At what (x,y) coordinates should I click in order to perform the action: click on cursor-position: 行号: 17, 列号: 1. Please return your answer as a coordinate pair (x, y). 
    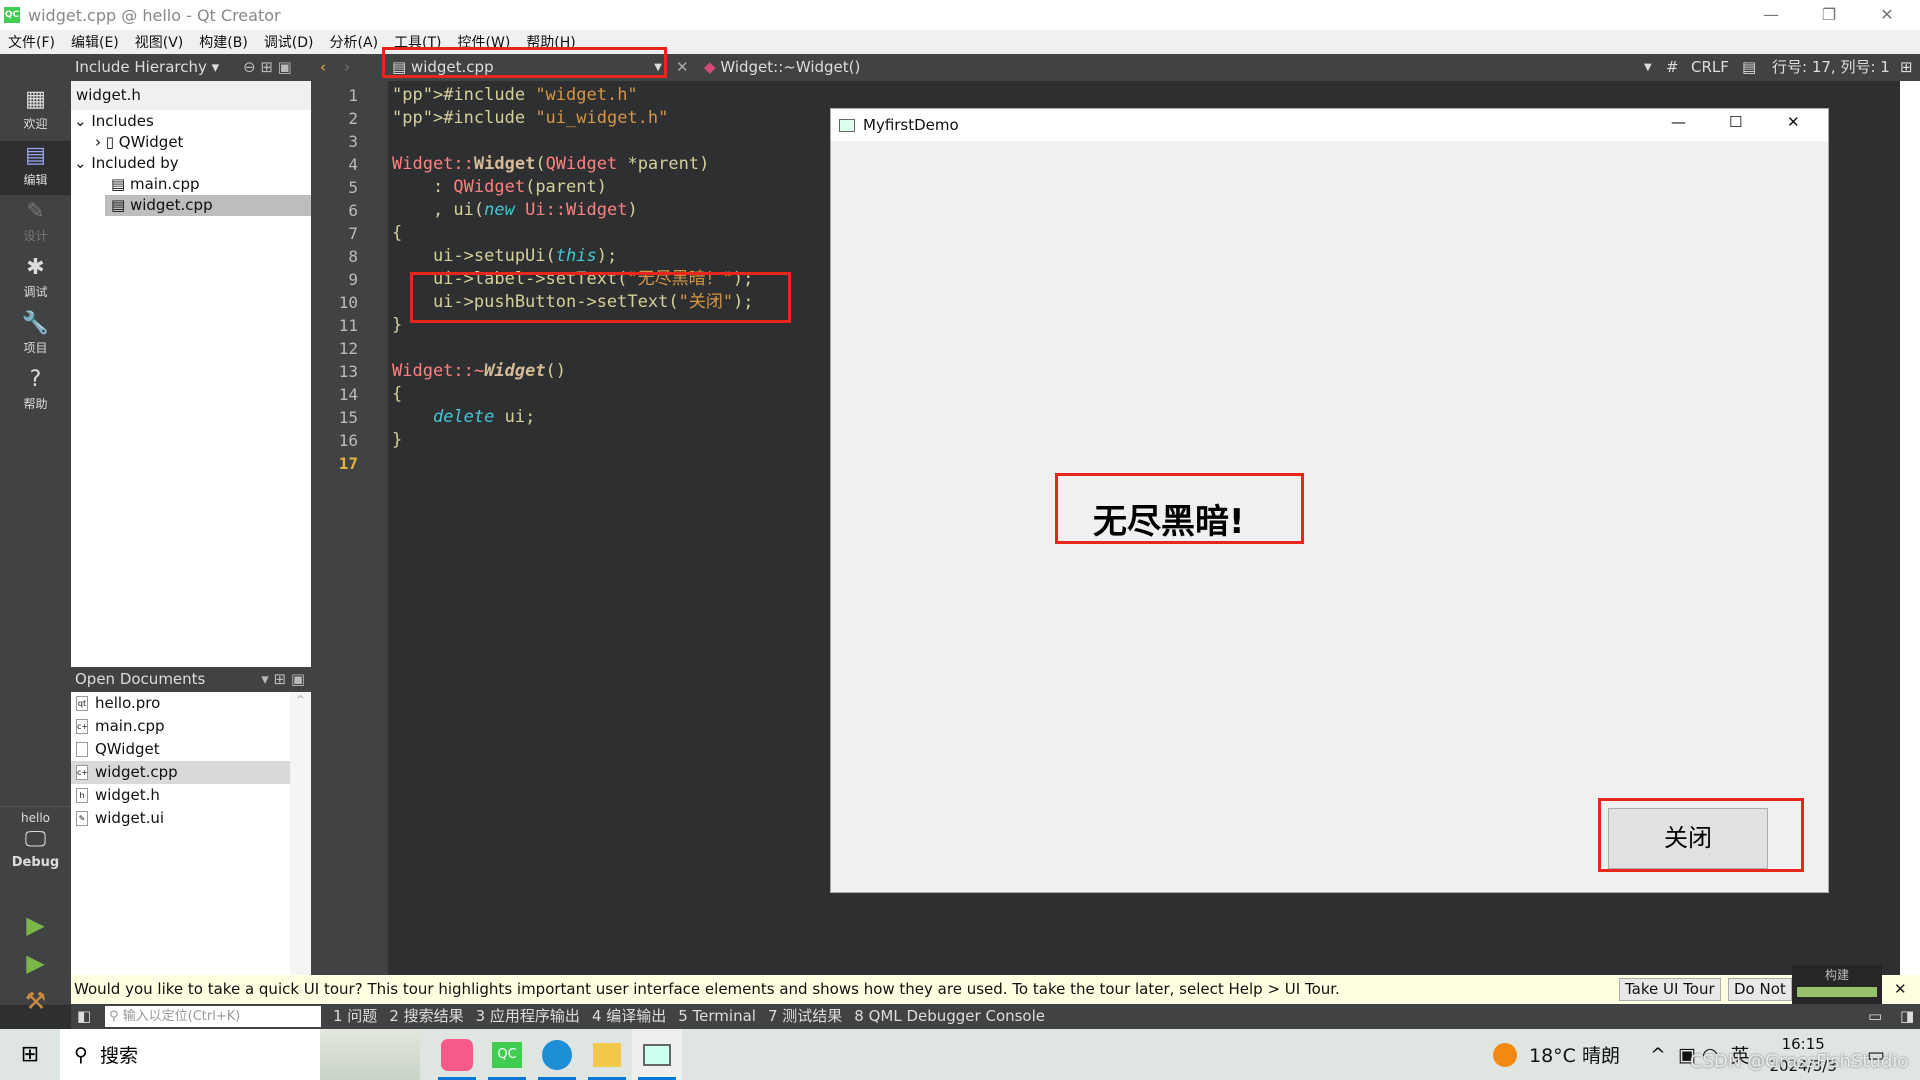
    Looking at the image, I should click on (1831, 67).